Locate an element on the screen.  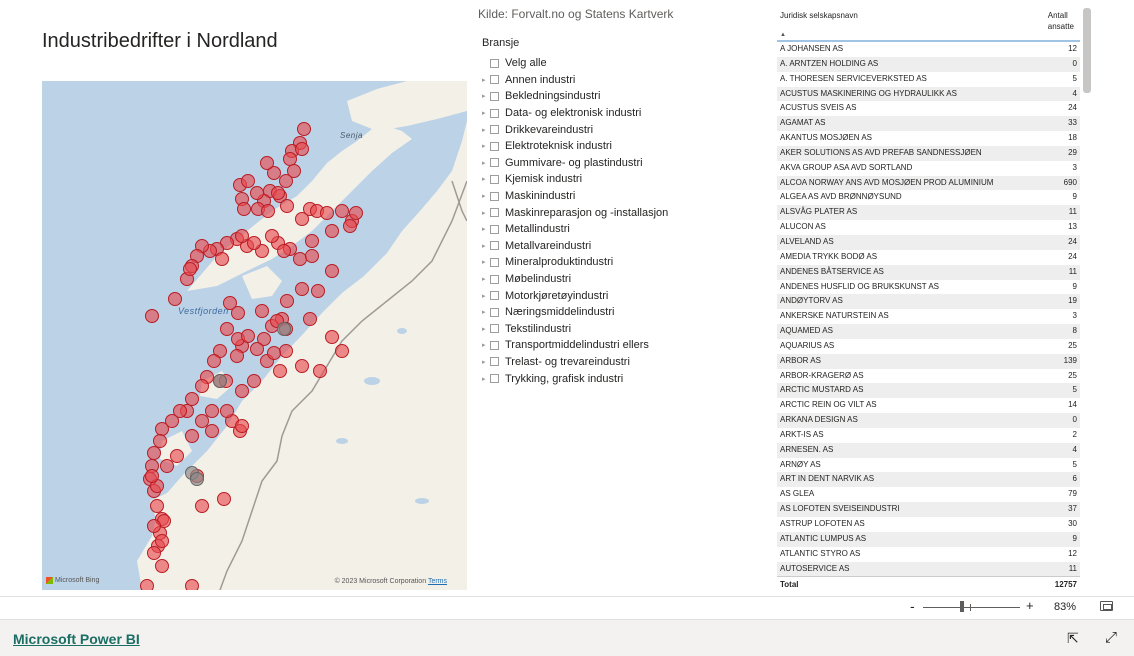
table-row: AMEDIA TRYKK BODØ AS 24 is located at coordinates (928, 257).